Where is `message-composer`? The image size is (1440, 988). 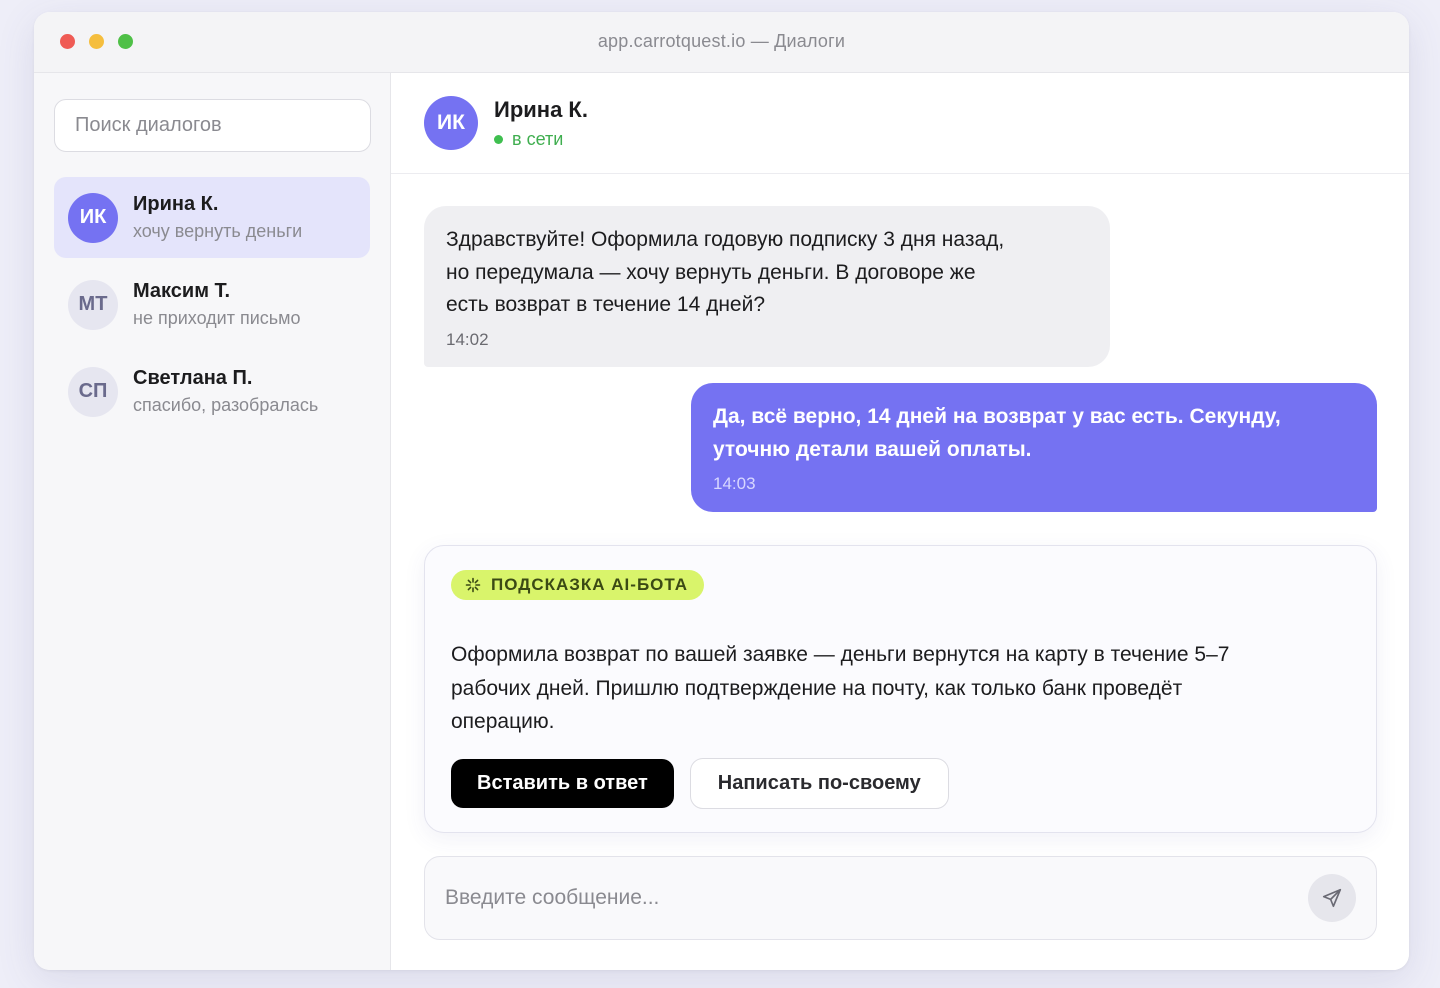 message-composer is located at coordinates (900, 898).